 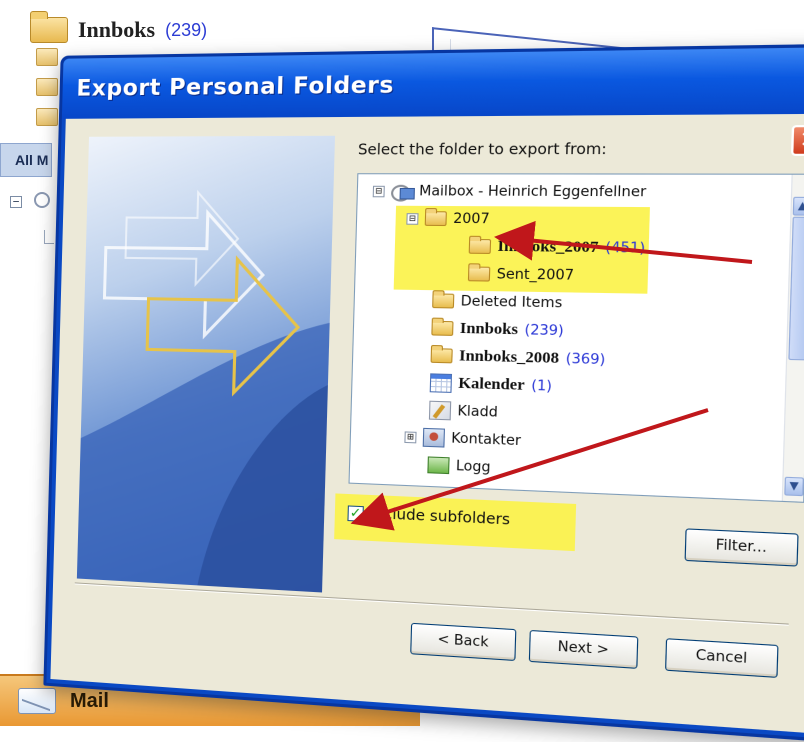 I want to click on next-button: Next >, so click(x=584, y=649).